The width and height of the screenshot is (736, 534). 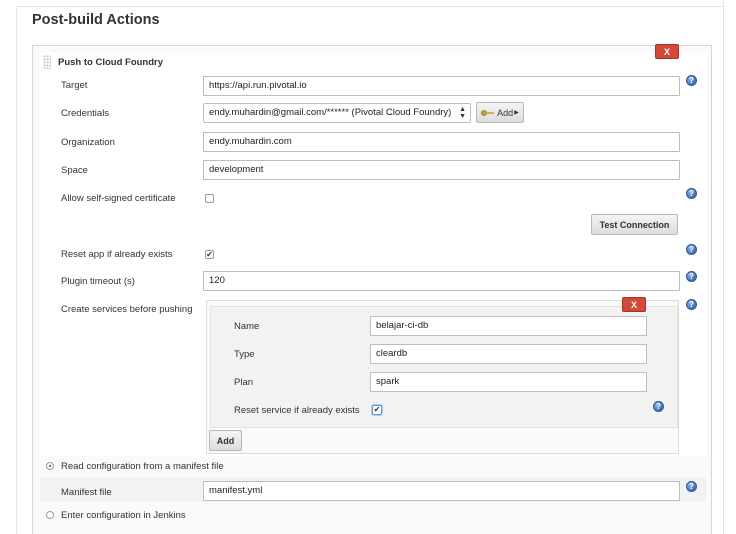 I want to click on target-label: Target, so click(x=74, y=85).